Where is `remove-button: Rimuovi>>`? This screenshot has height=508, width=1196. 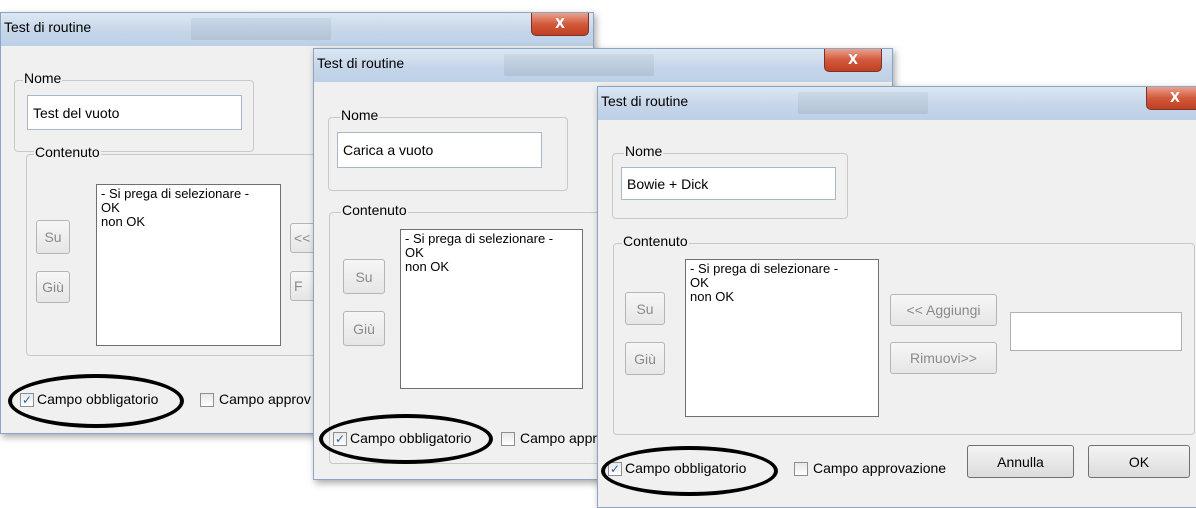
remove-button: Rimuovi>> is located at coordinates (943, 358).